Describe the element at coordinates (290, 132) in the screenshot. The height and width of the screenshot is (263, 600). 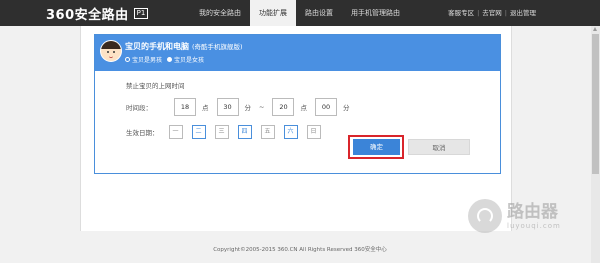
I see `day-sat-toggle: 六` at that location.